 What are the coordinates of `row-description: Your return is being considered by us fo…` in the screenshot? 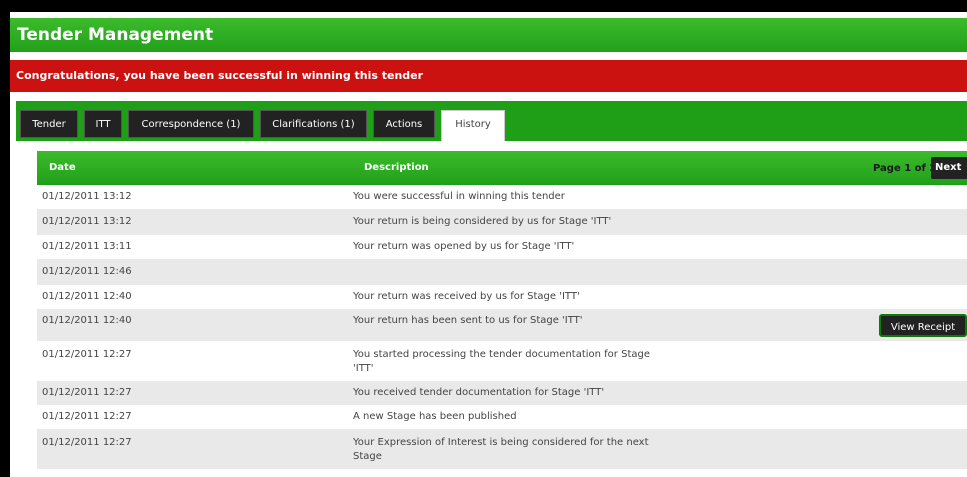 It's located at (482, 221).